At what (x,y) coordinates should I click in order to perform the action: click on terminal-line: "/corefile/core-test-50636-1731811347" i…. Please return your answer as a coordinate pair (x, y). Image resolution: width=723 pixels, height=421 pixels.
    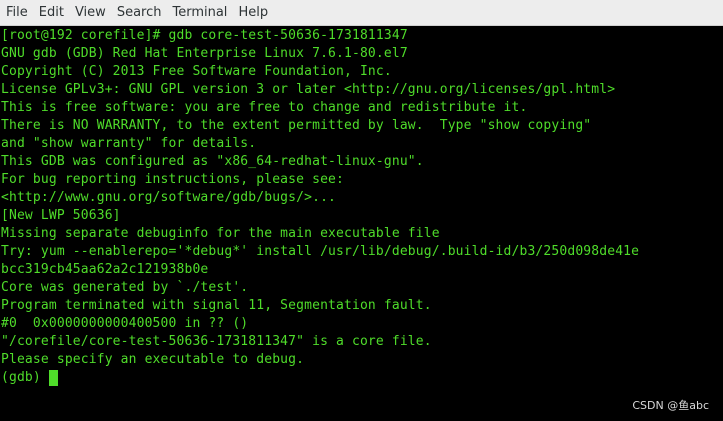
    Looking at the image, I should click on (216, 341).